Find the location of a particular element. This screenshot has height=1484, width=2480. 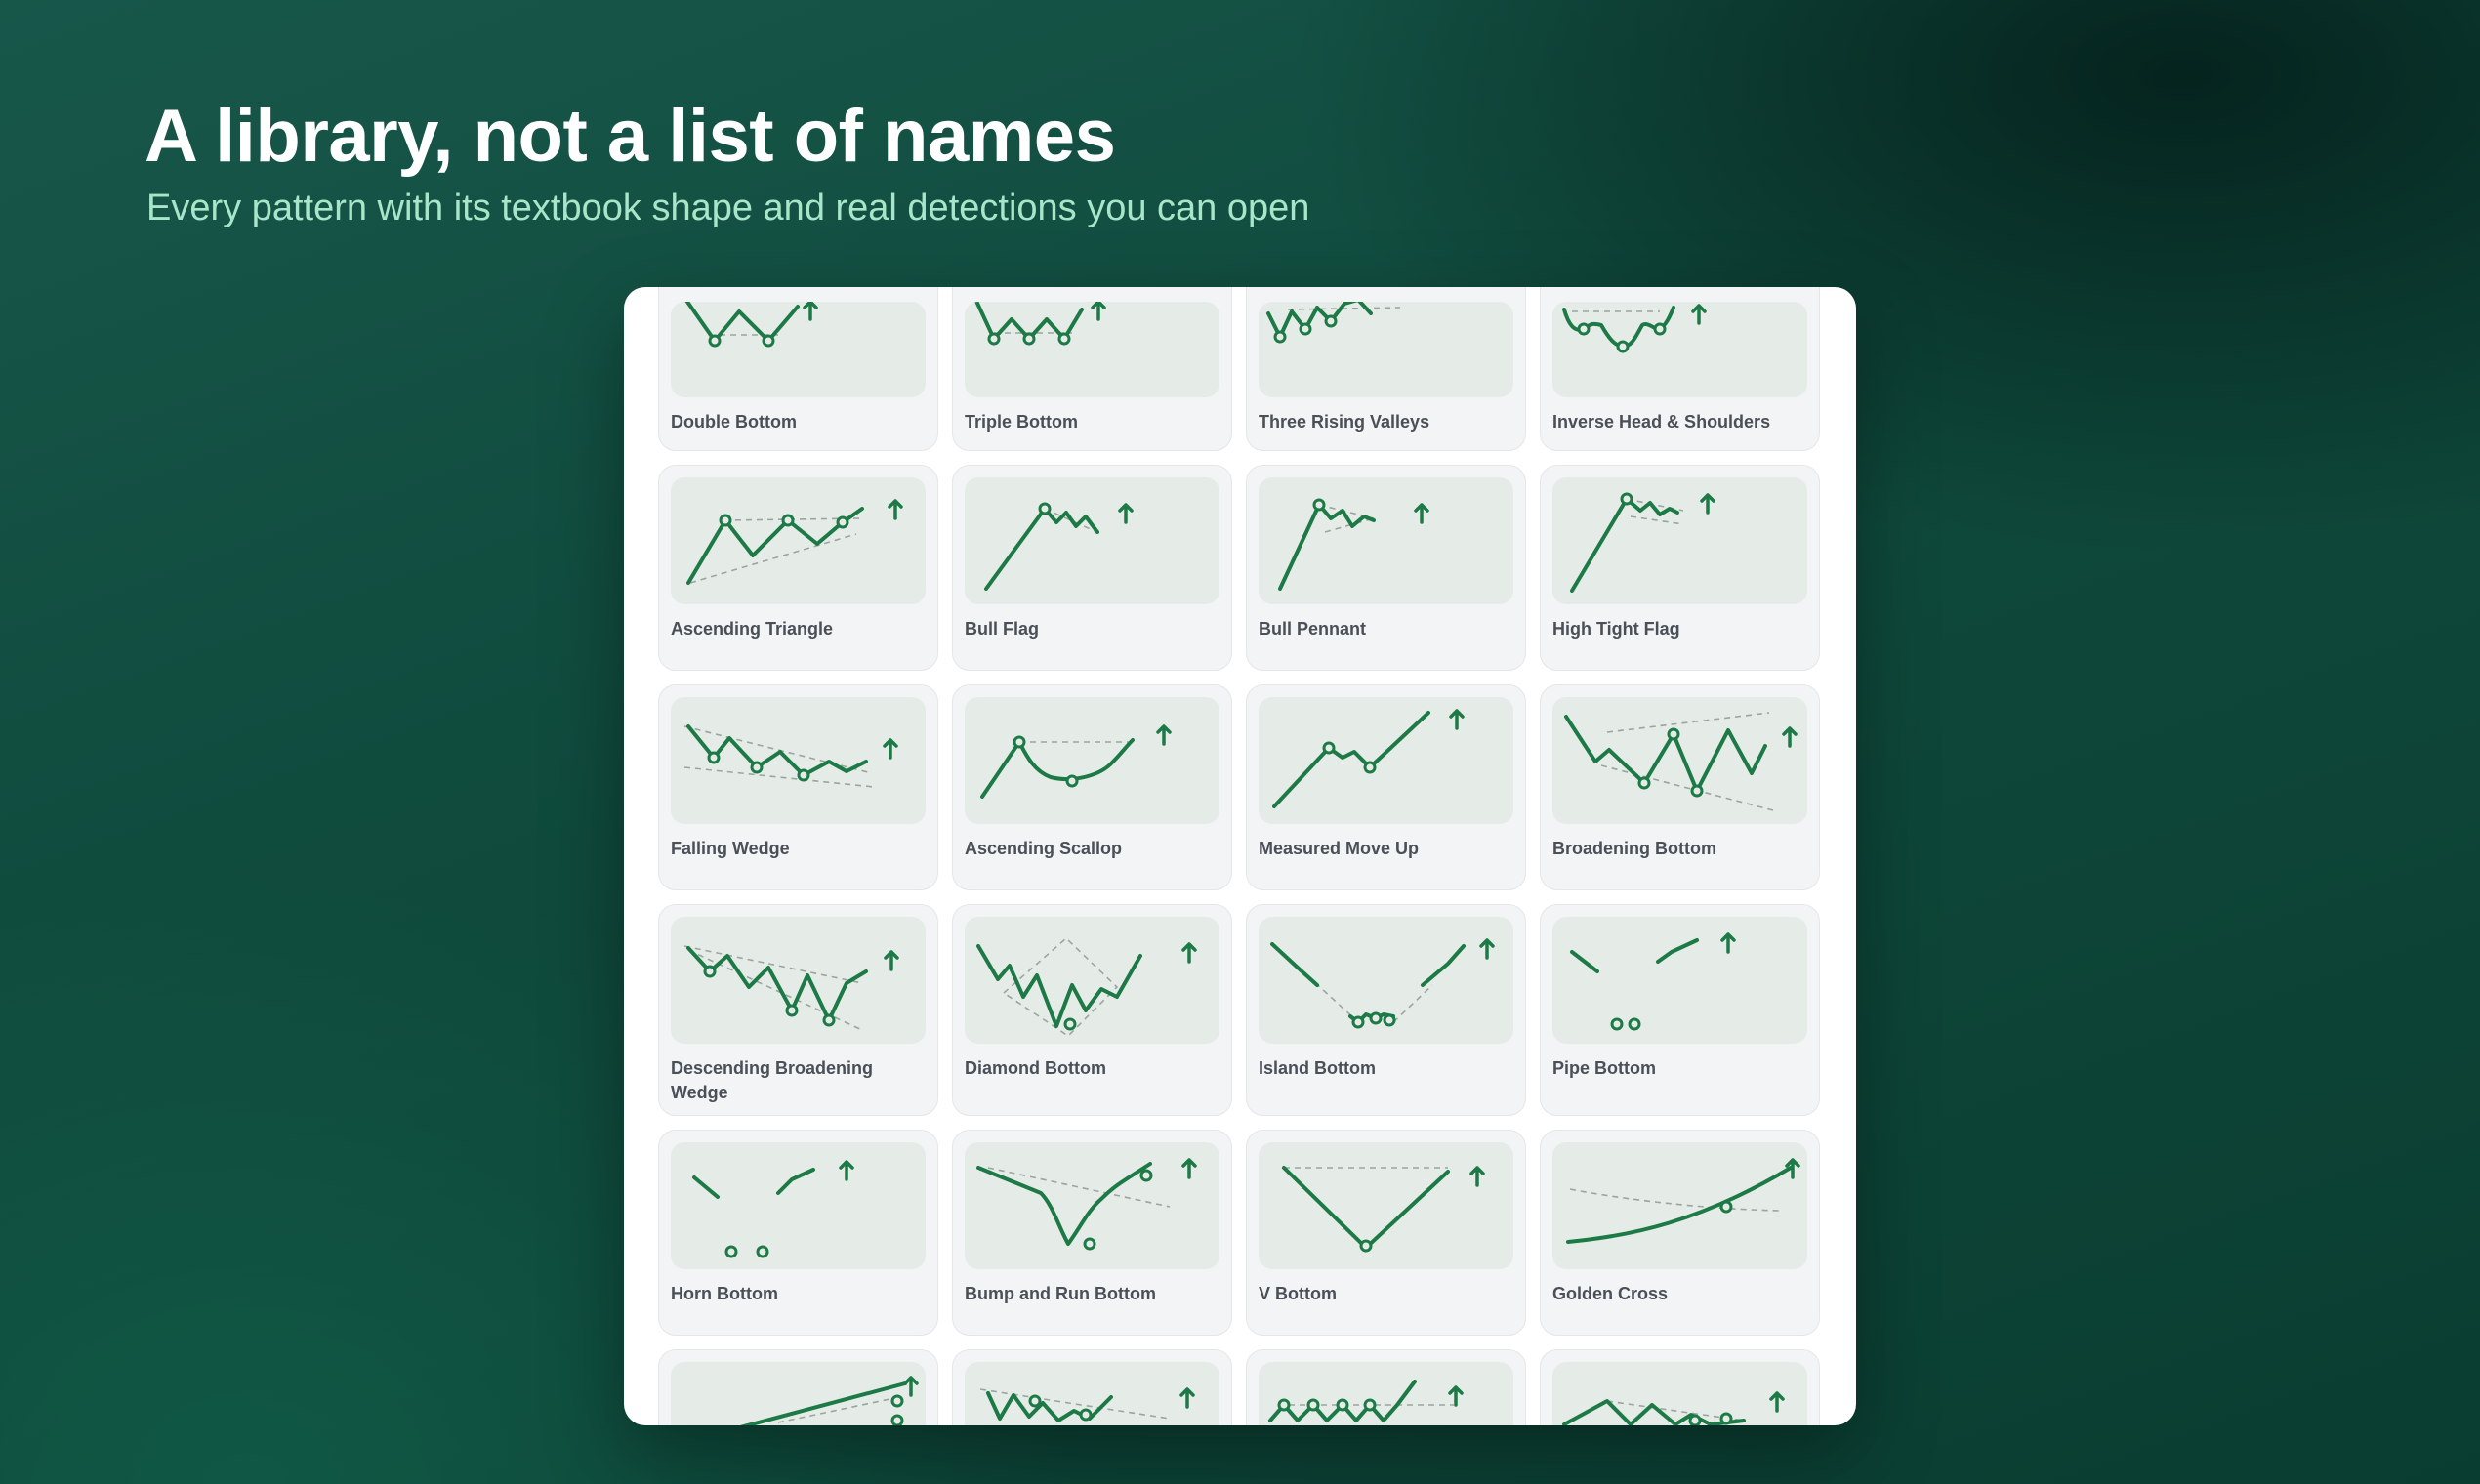

pattern-label: Measured Move Up is located at coordinates (1339, 849).